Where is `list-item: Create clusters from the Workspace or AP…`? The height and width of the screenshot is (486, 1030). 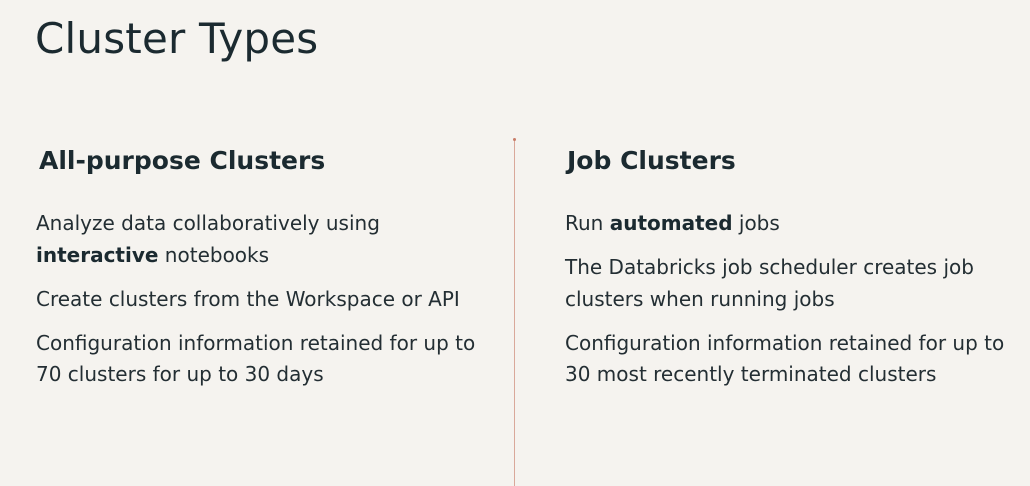 list-item: Create clusters from the Workspace or AP… is located at coordinates (248, 298).